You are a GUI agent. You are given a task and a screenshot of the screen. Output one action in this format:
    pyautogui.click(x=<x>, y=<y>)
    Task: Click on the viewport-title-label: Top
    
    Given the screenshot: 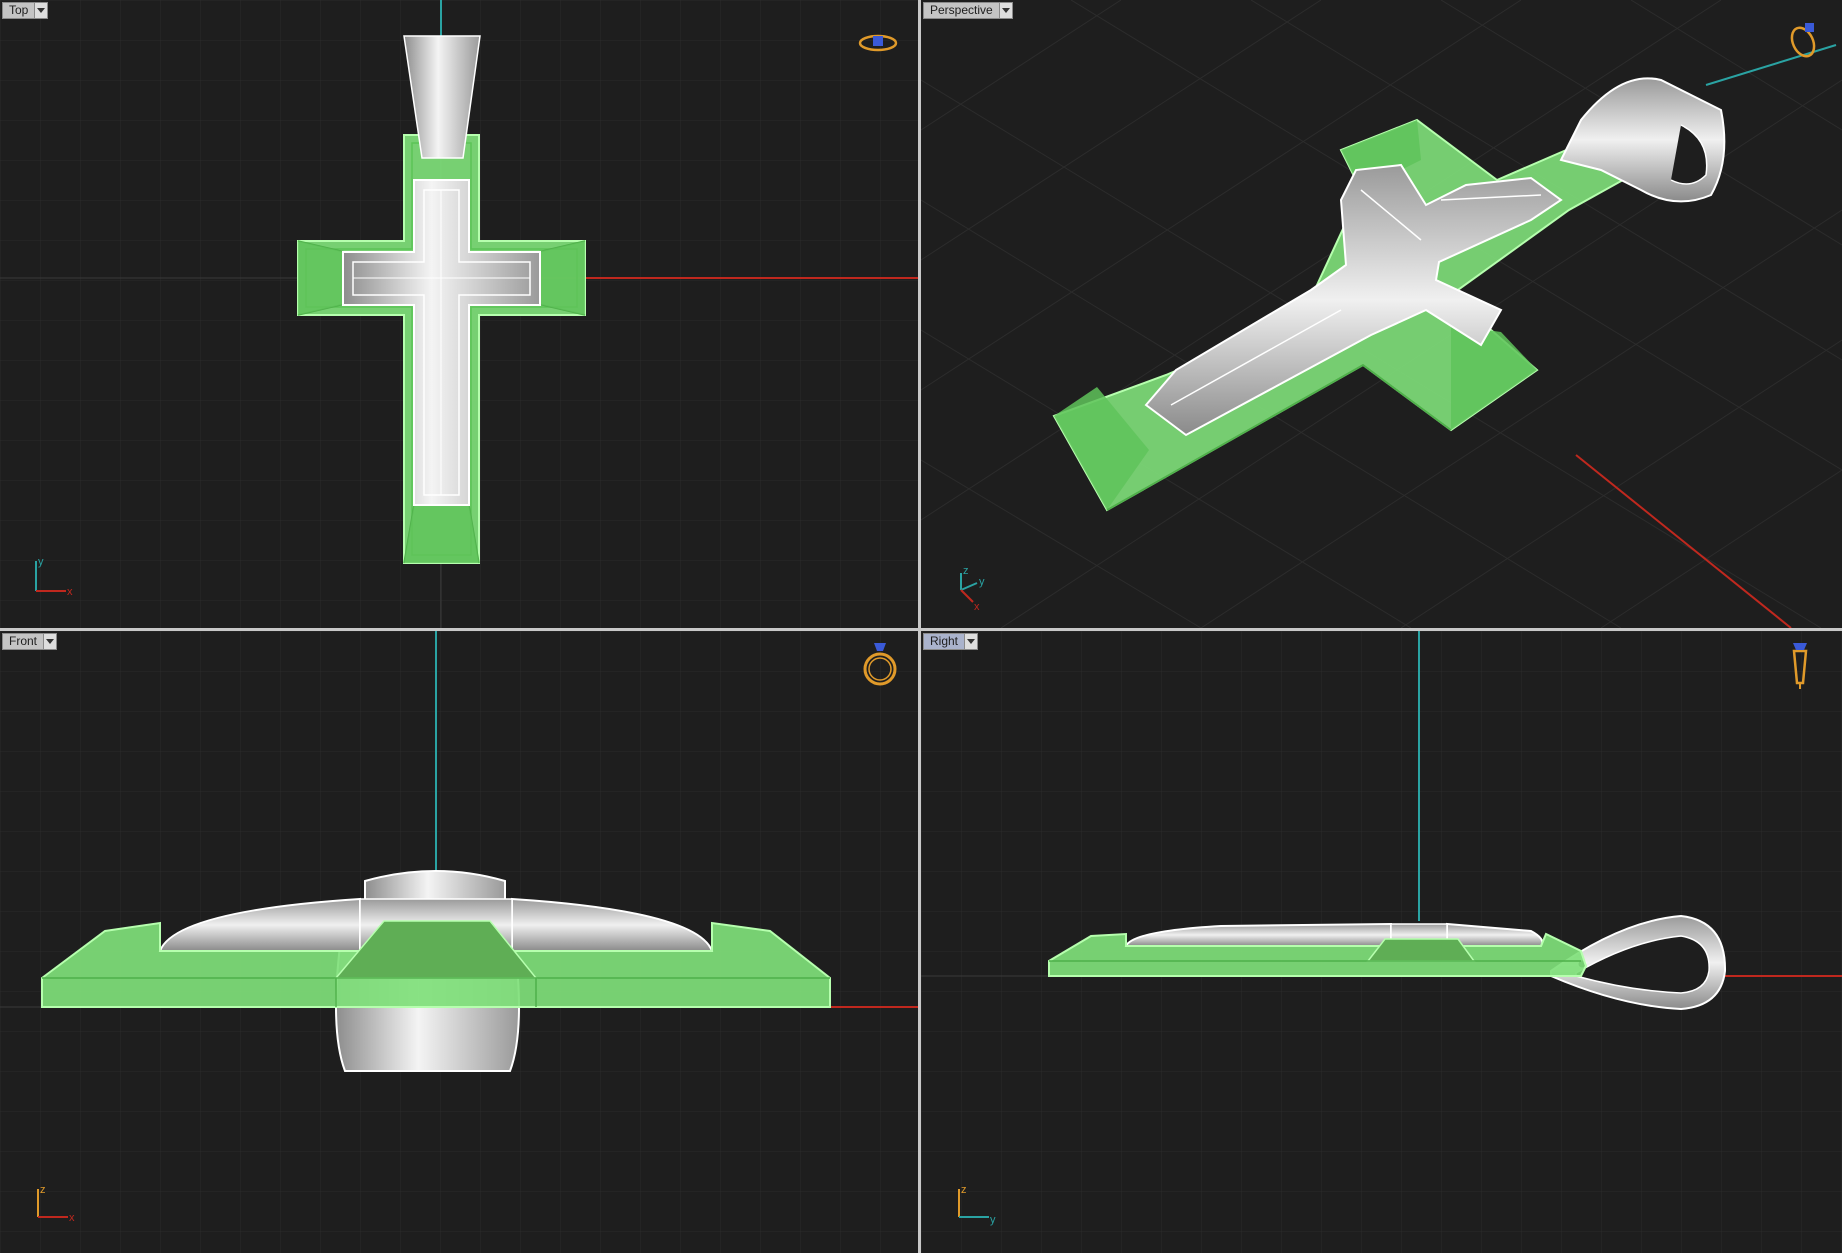 What is the action you would take?
    pyautogui.click(x=19, y=10)
    